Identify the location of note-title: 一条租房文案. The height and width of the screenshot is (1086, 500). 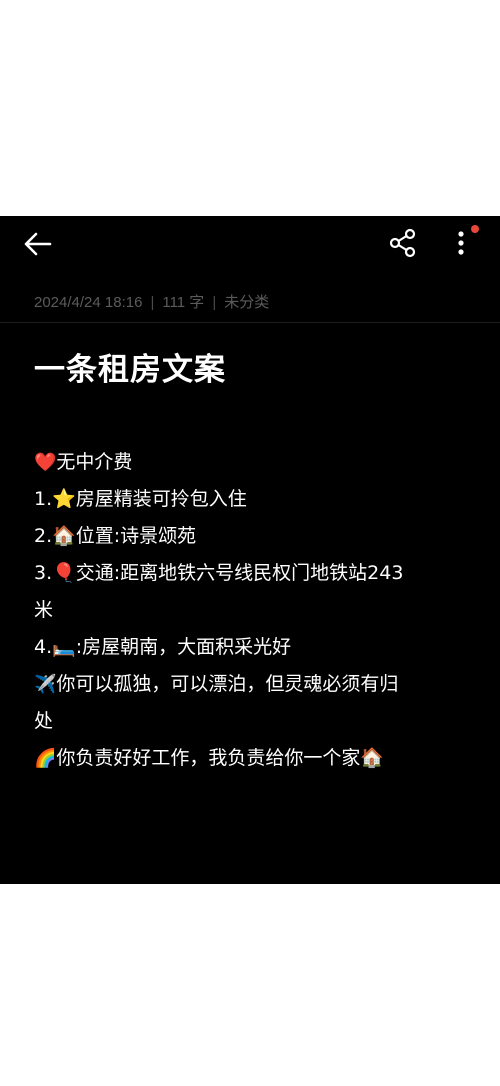
(130, 366).